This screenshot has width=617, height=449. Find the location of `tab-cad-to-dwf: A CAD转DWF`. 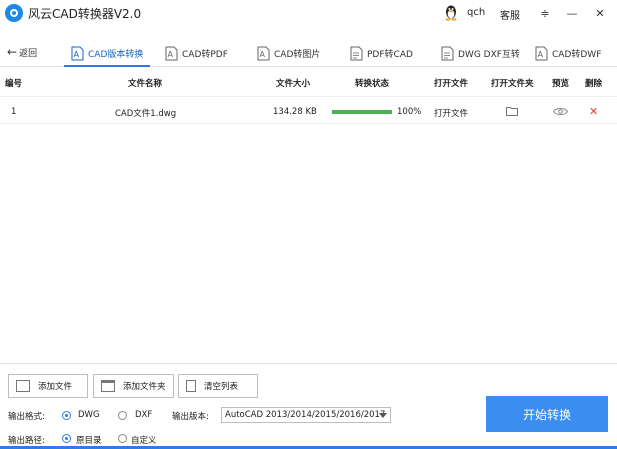

tab-cad-to-dwf: A CAD转DWF is located at coordinates (568, 53).